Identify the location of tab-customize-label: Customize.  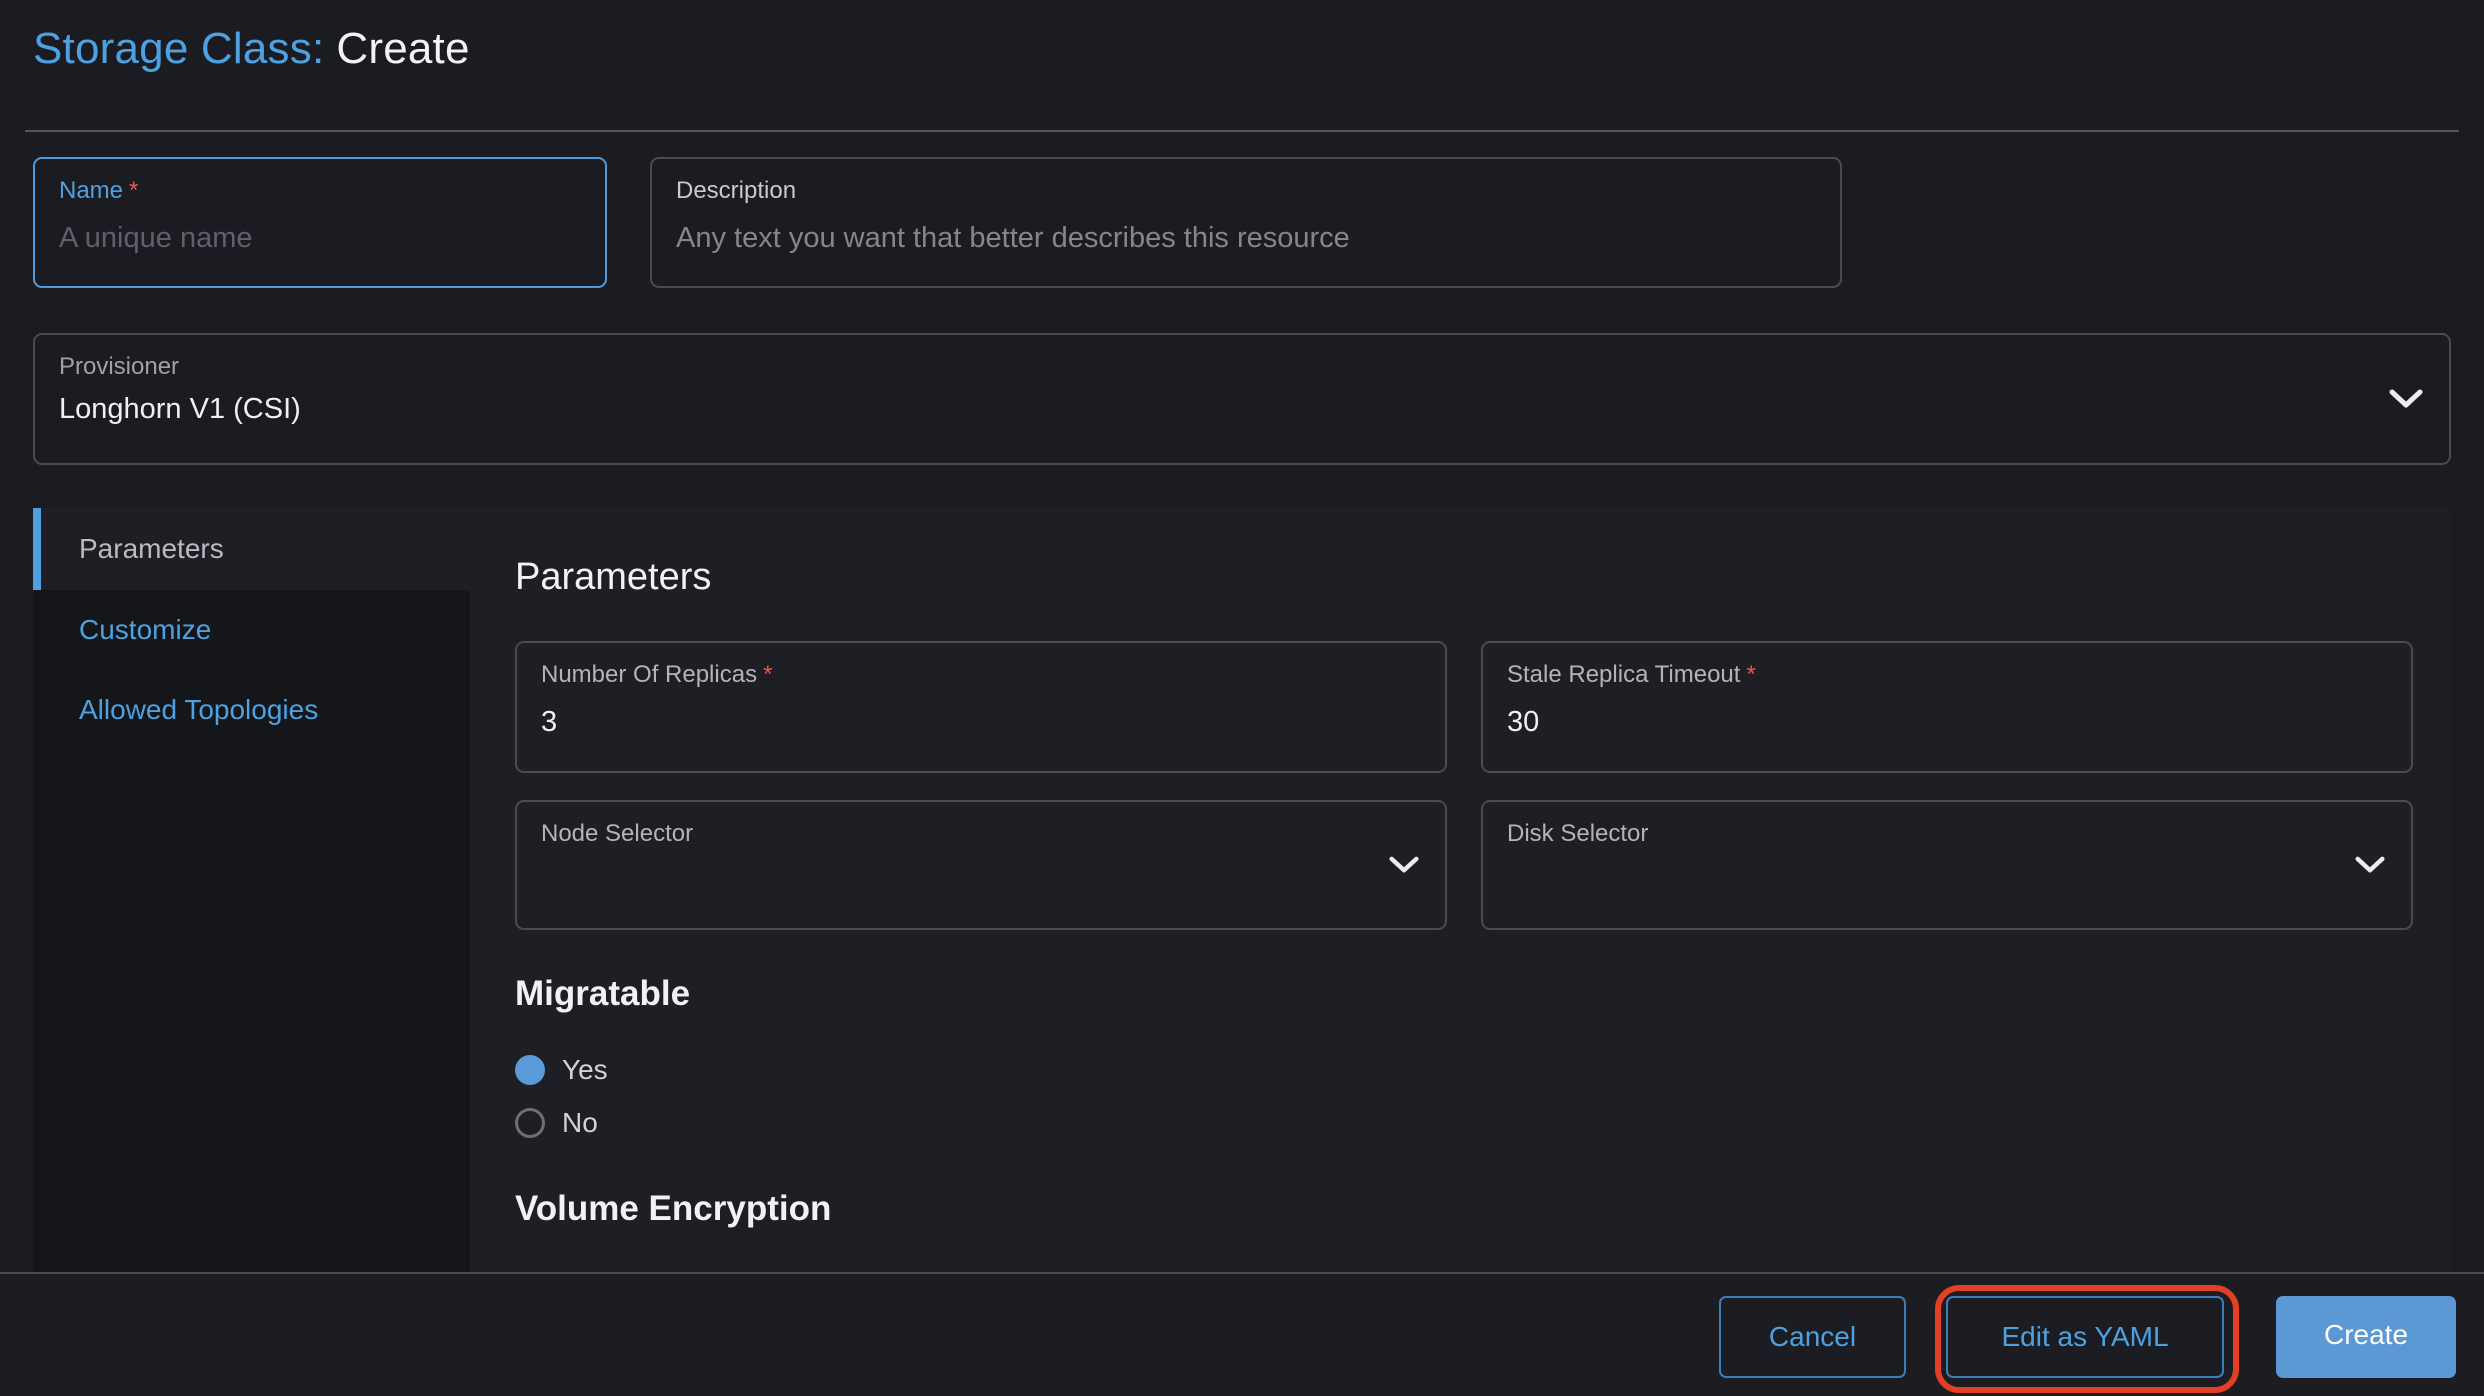
(145, 629).